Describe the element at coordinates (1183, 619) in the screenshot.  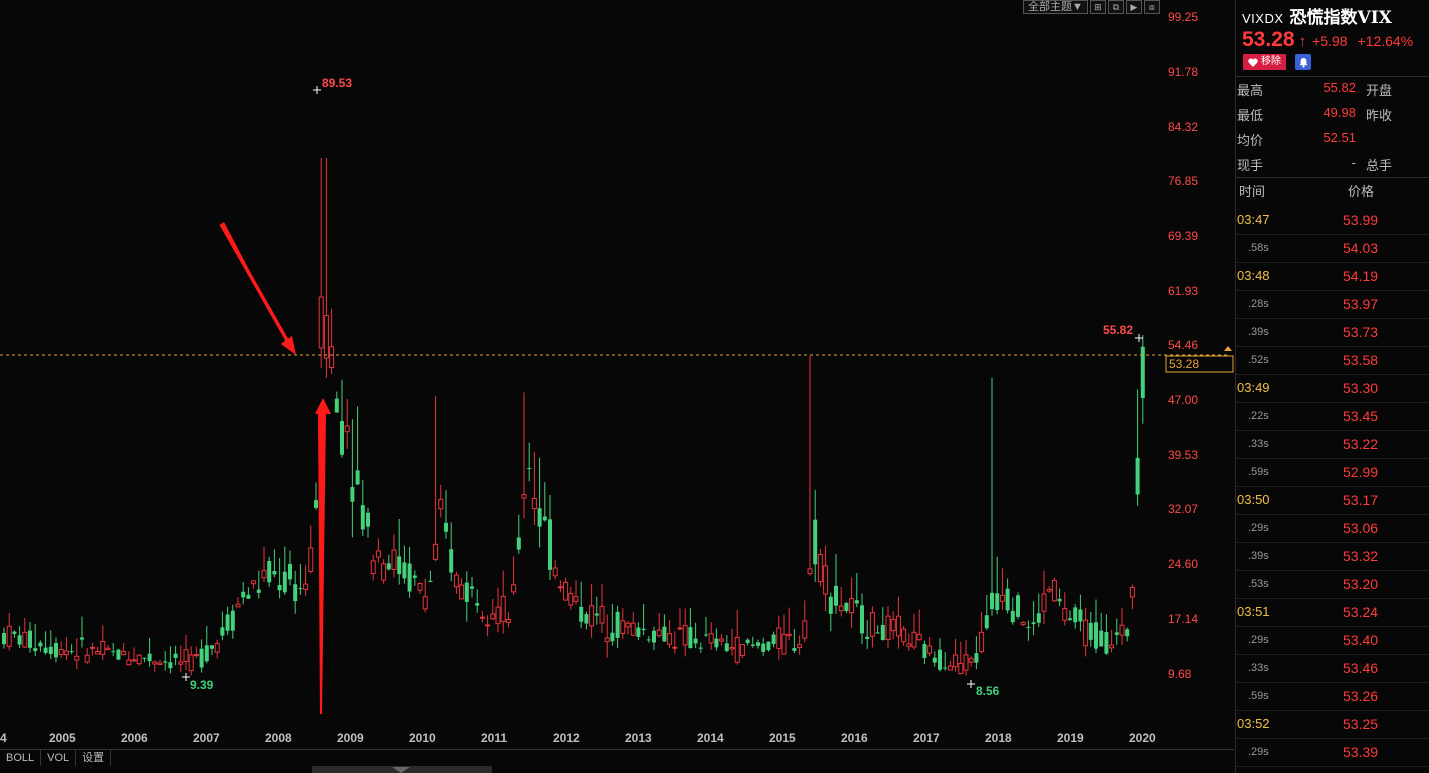
I see `y-tick: 17.14` at that location.